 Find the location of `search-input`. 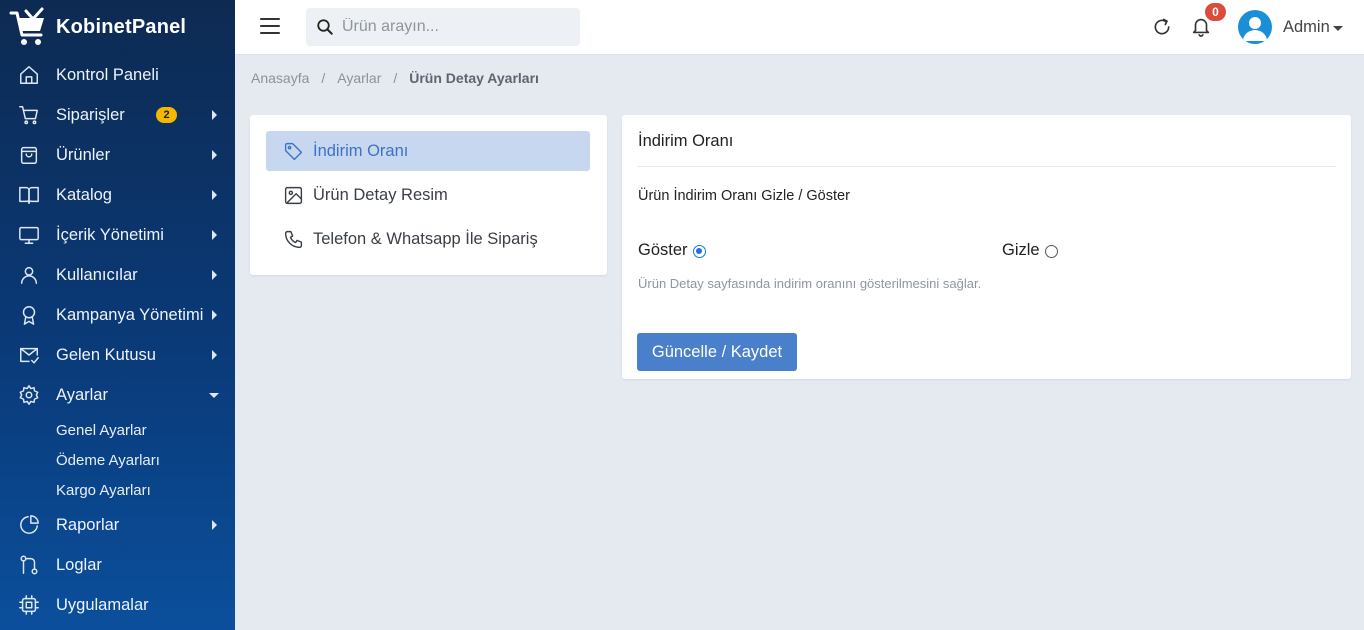

search-input is located at coordinates (457, 27).